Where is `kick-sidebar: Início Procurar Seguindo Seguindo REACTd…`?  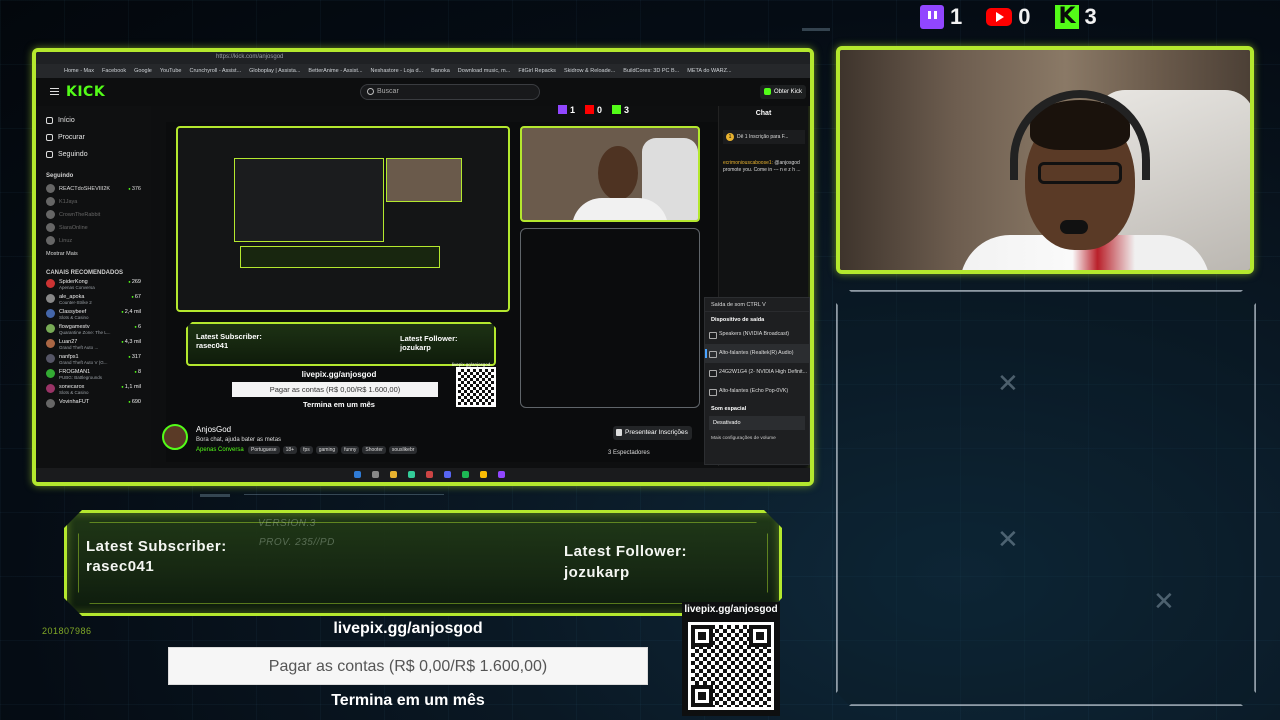 kick-sidebar: Início Procurar Seguindo Seguindo REACTd… is located at coordinates (93, 287).